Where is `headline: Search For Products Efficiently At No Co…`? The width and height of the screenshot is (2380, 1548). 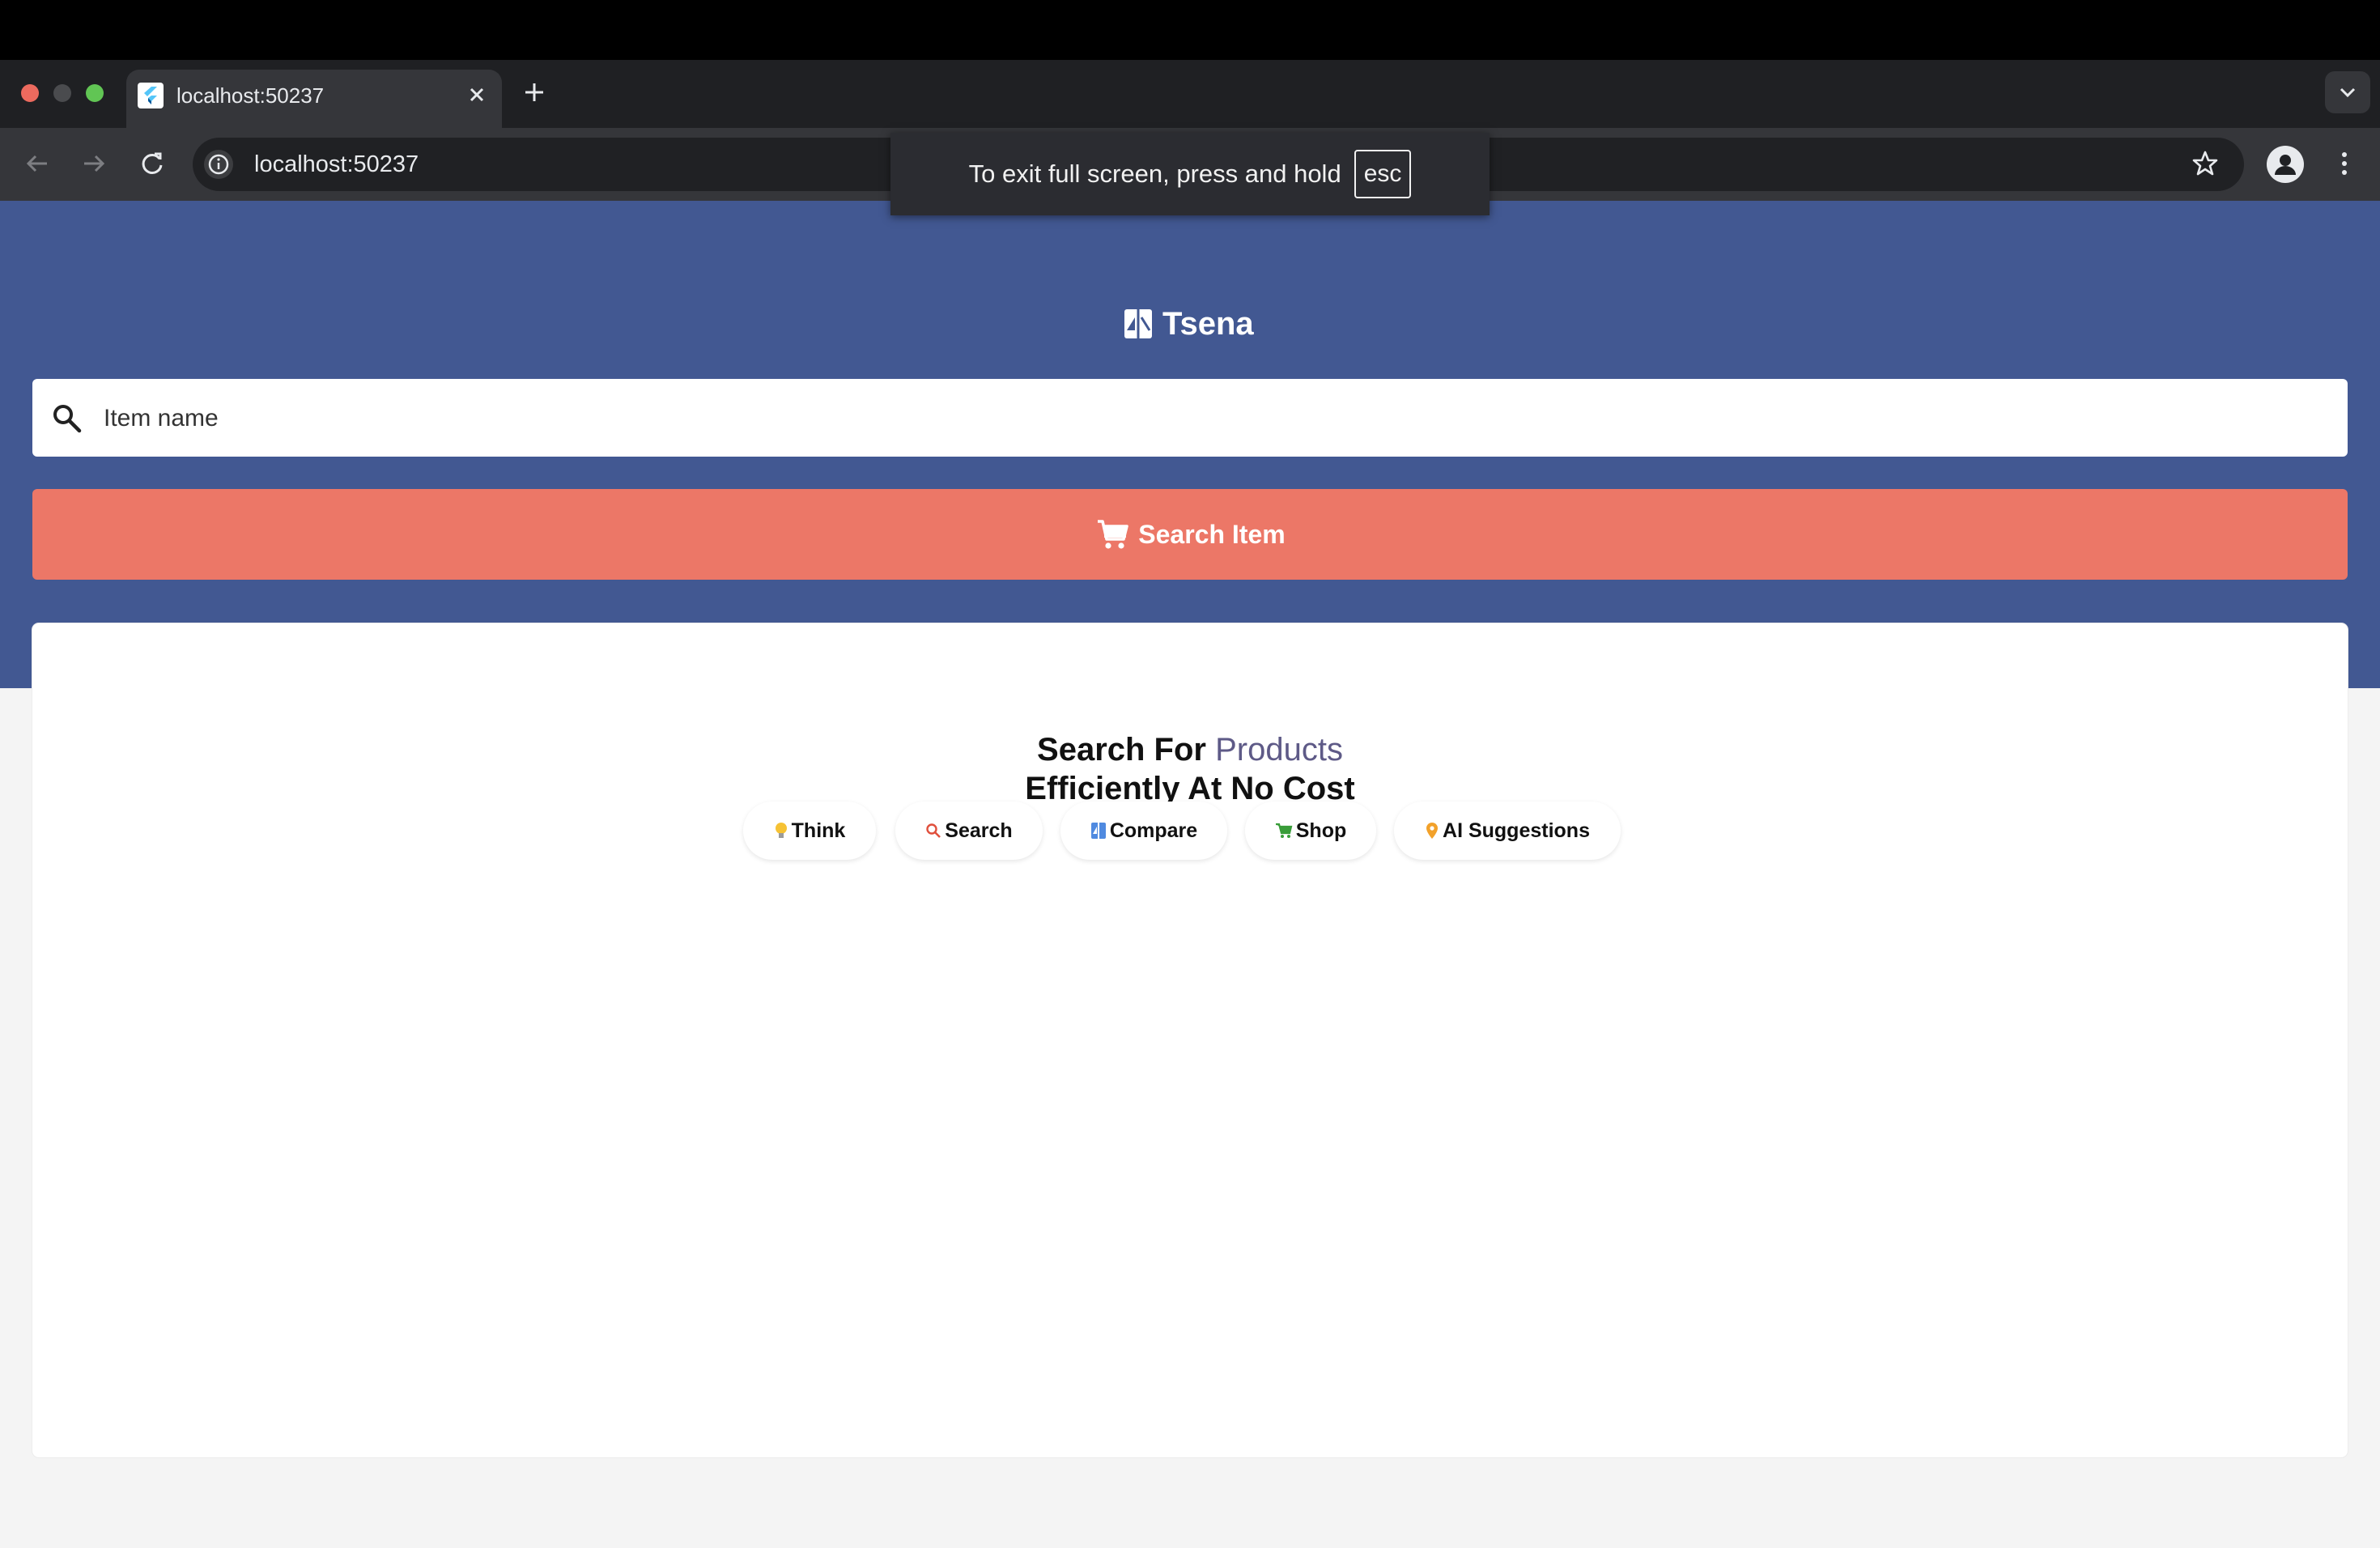
headline: Search For Products Efficiently At No Co… is located at coordinates (1190, 769).